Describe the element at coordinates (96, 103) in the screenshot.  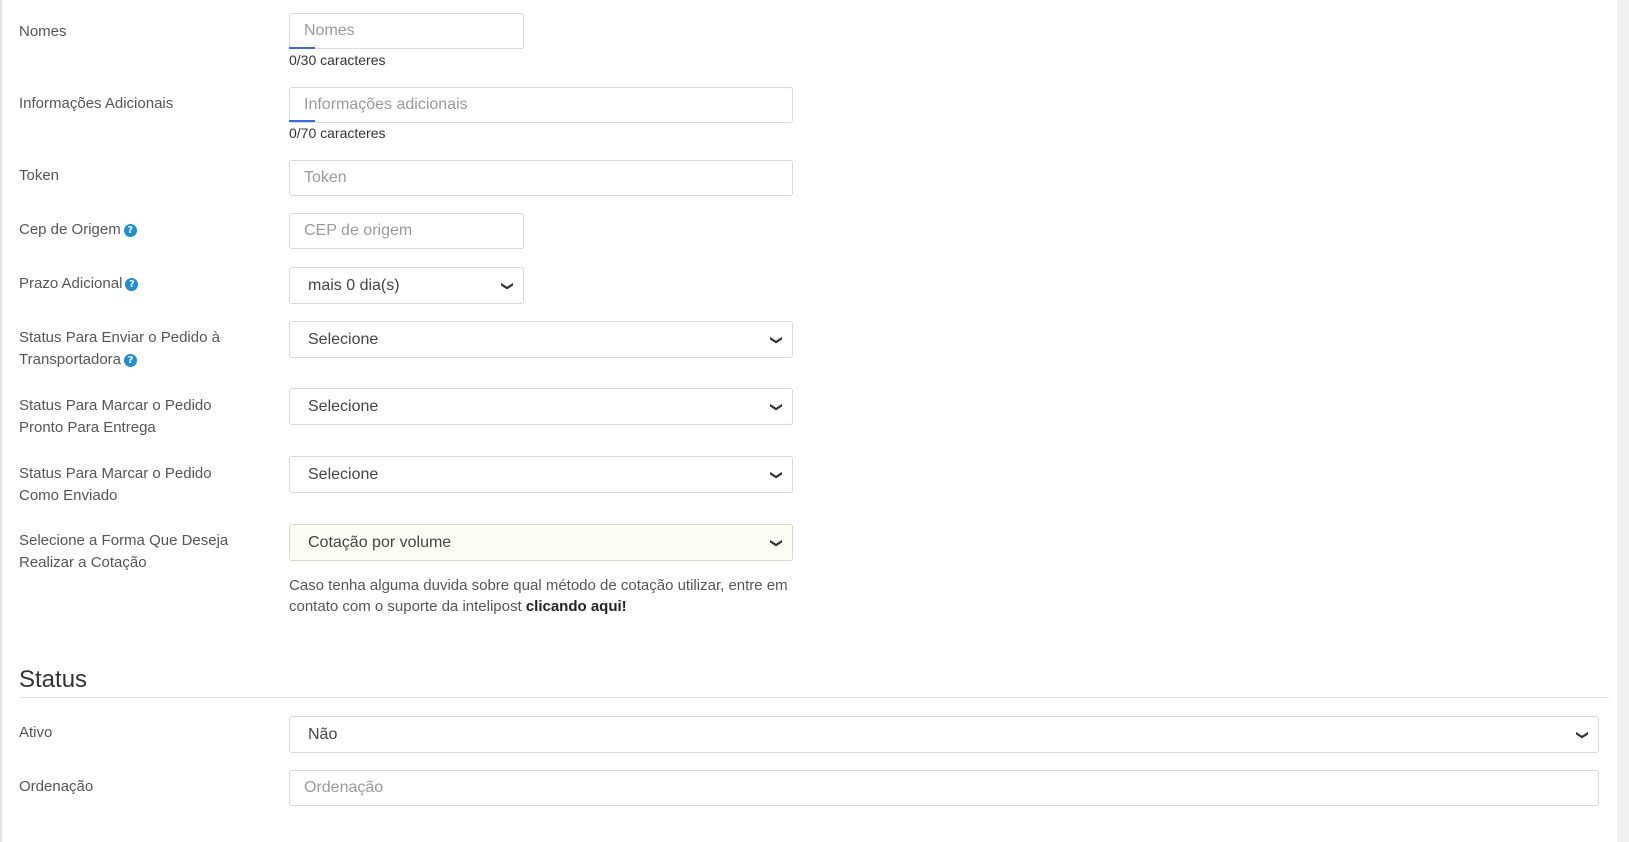
I see `info-label: Informações Adicionais` at that location.